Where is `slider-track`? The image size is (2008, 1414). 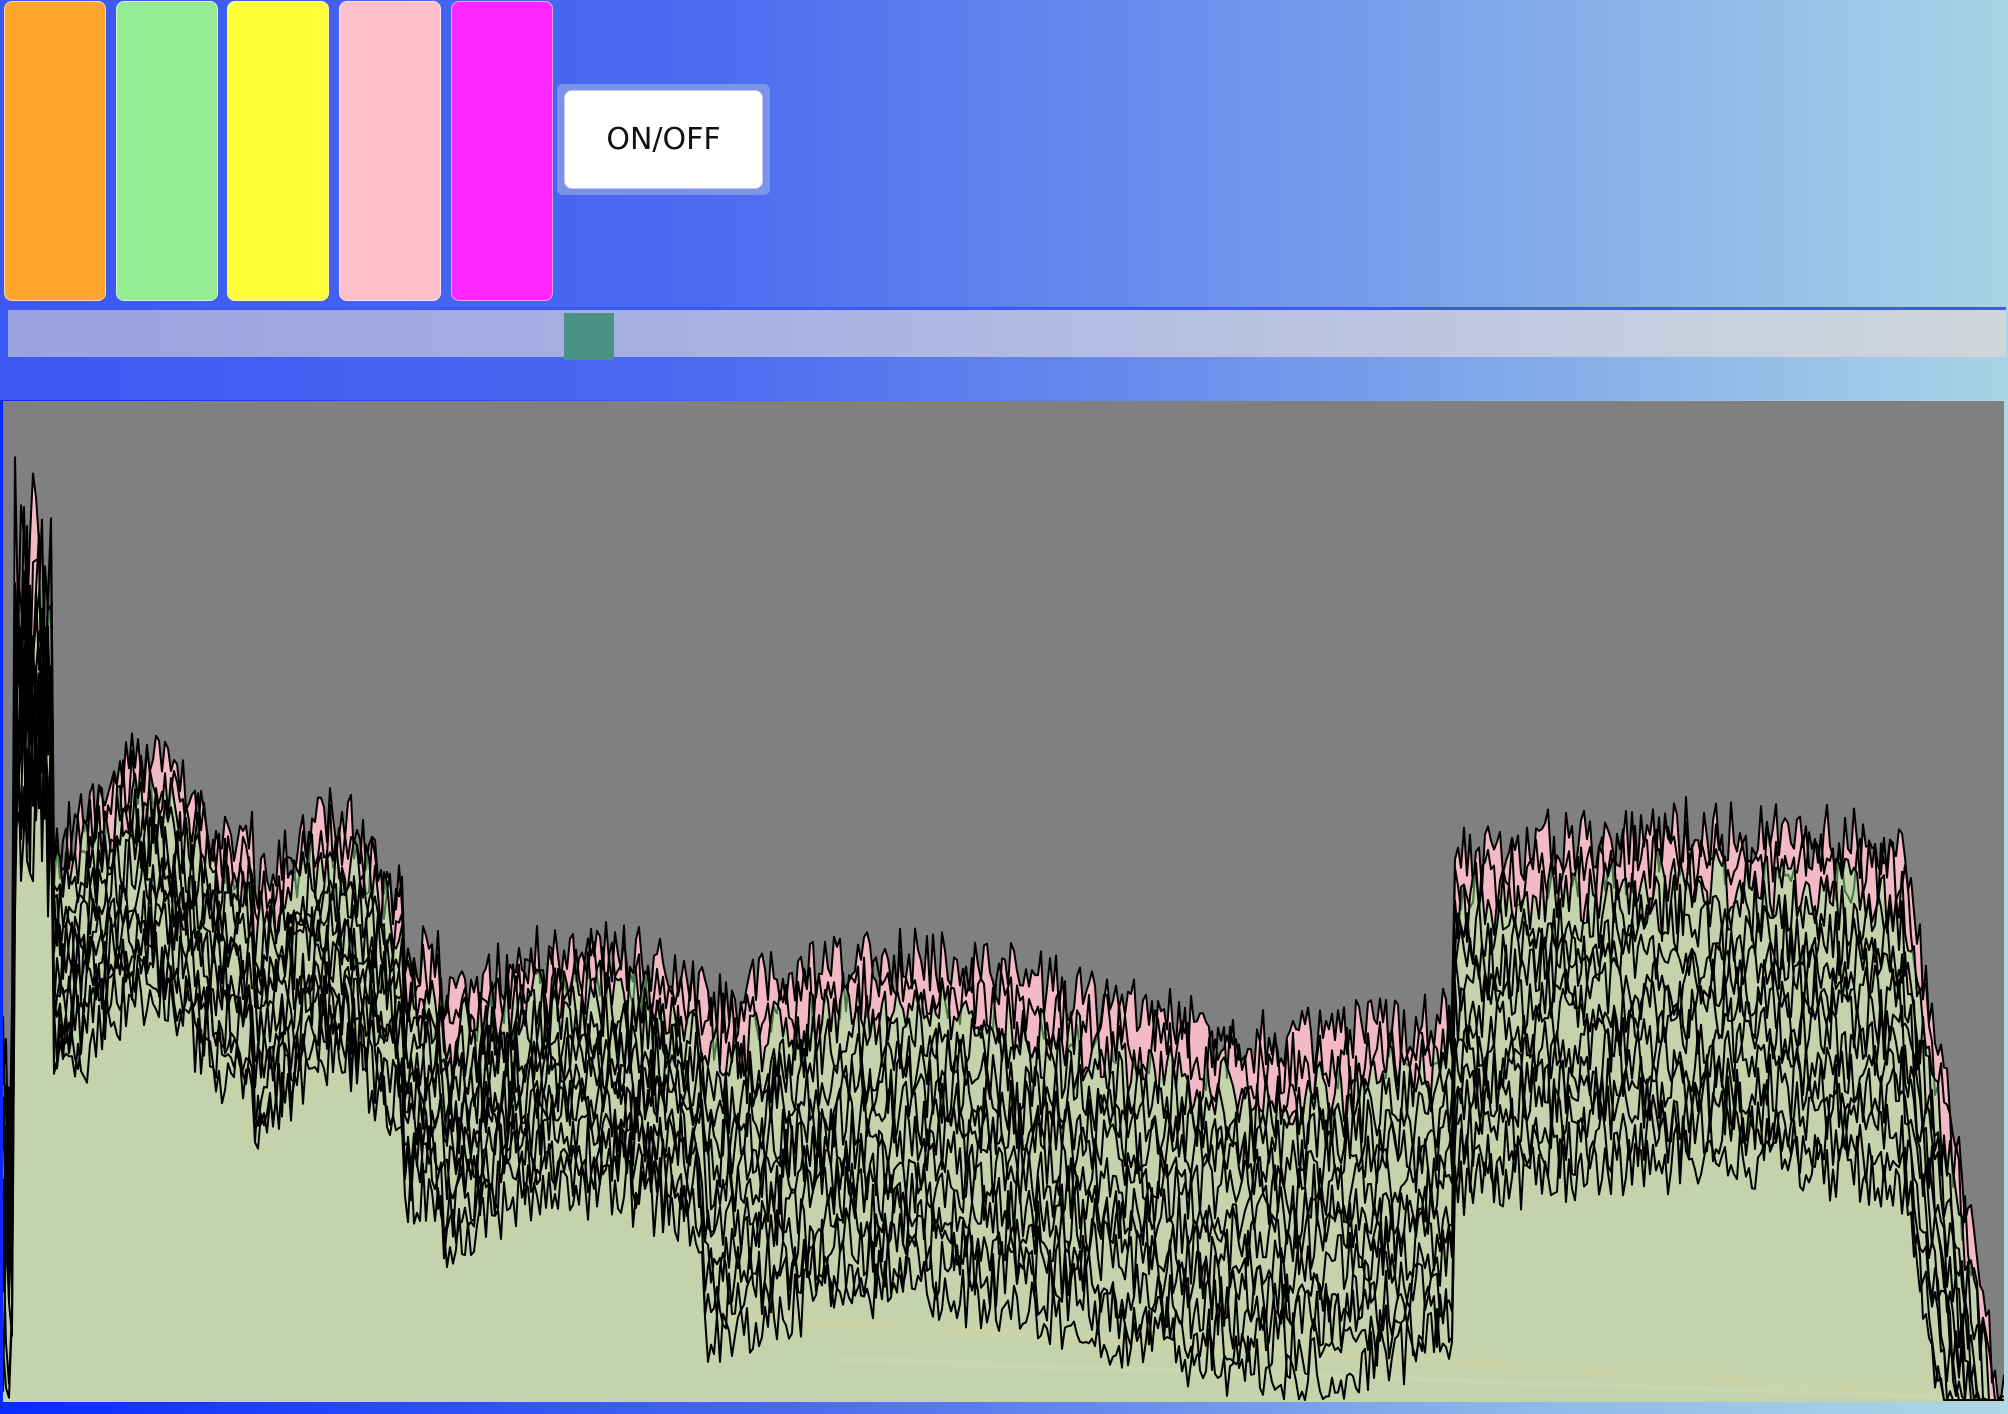
slider-track is located at coordinates (1005, 333).